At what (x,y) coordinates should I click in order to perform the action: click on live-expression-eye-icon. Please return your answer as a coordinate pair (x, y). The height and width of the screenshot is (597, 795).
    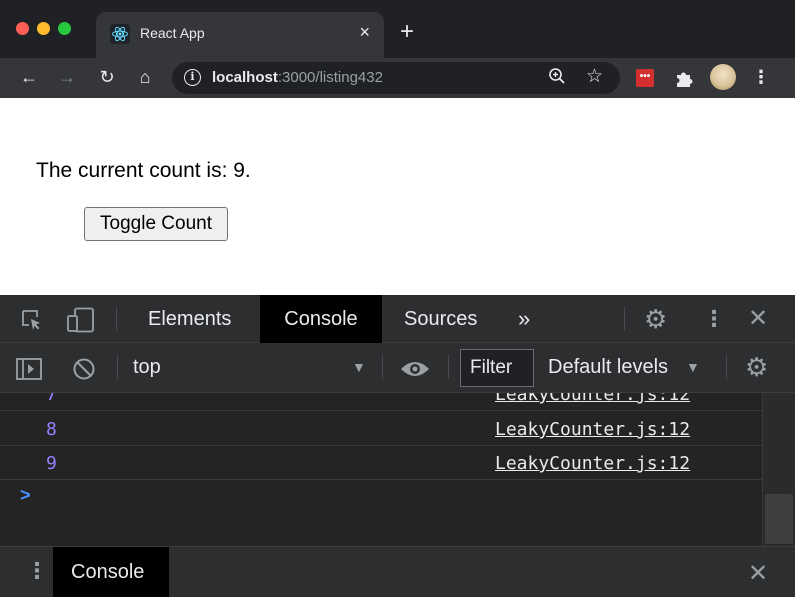
    Looking at the image, I should click on (415, 369).